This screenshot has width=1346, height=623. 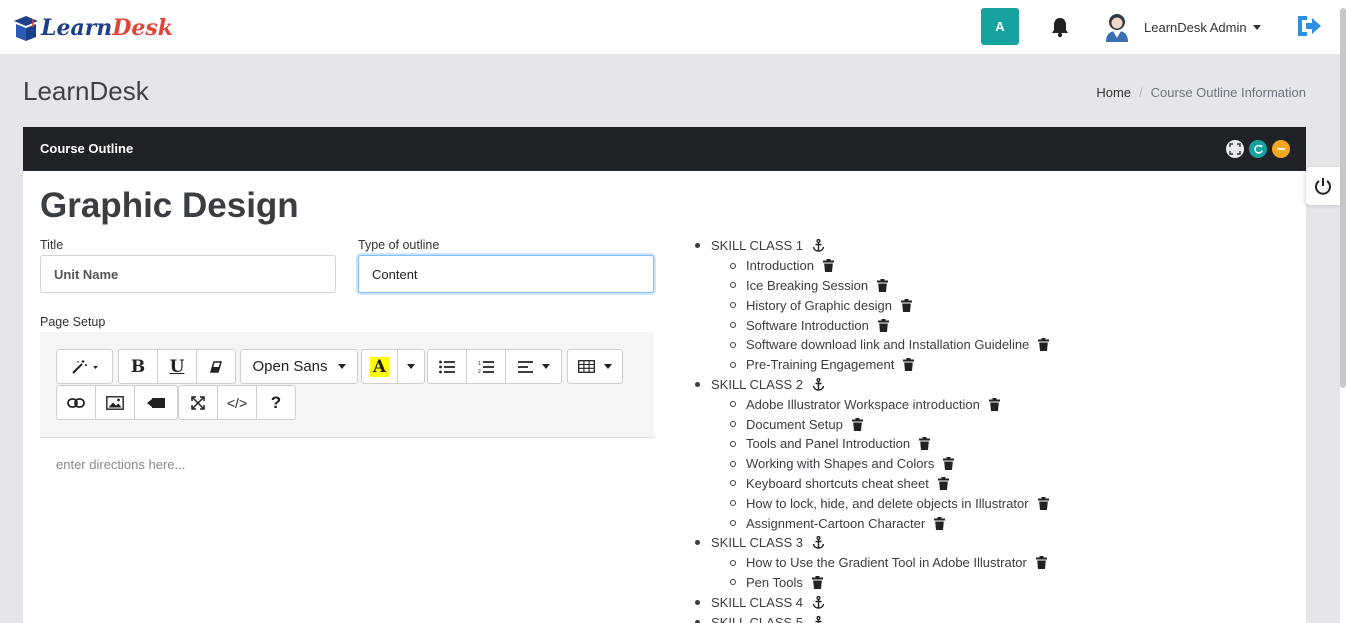 What do you see at coordinates (595, 366) in the screenshot?
I see `table-dropdown` at bounding box center [595, 366].